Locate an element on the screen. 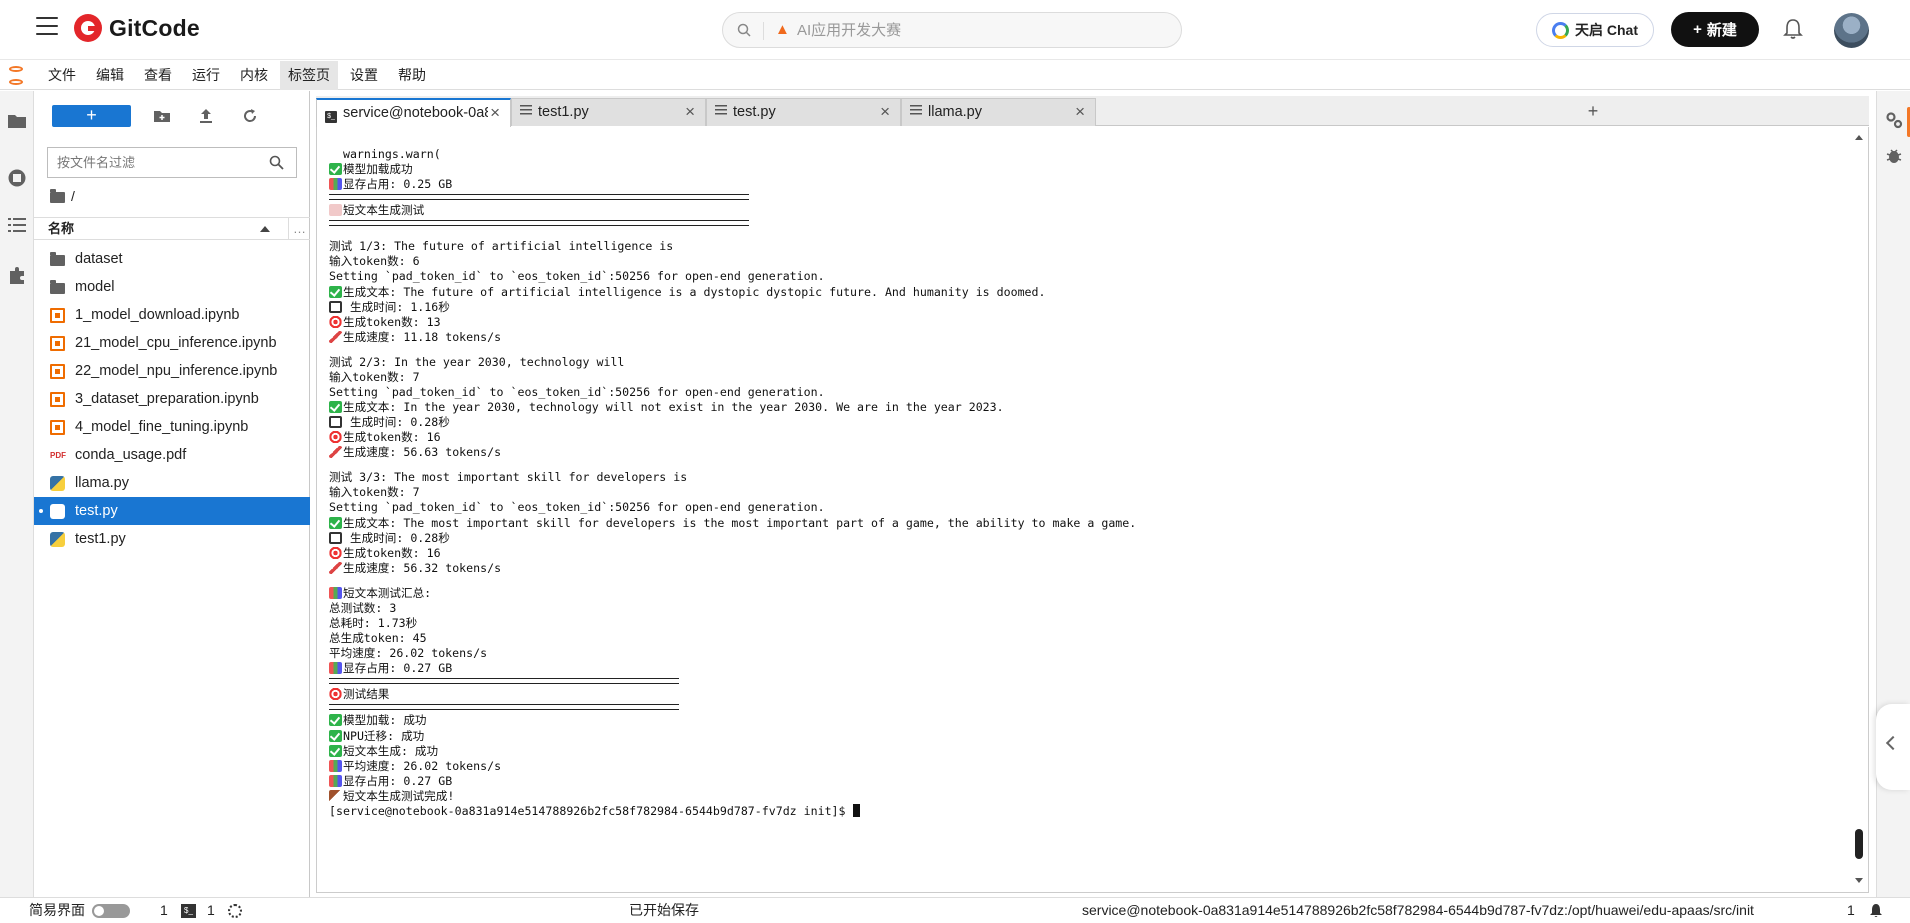  kernel-status-icon is located at coordinates (235, 911).